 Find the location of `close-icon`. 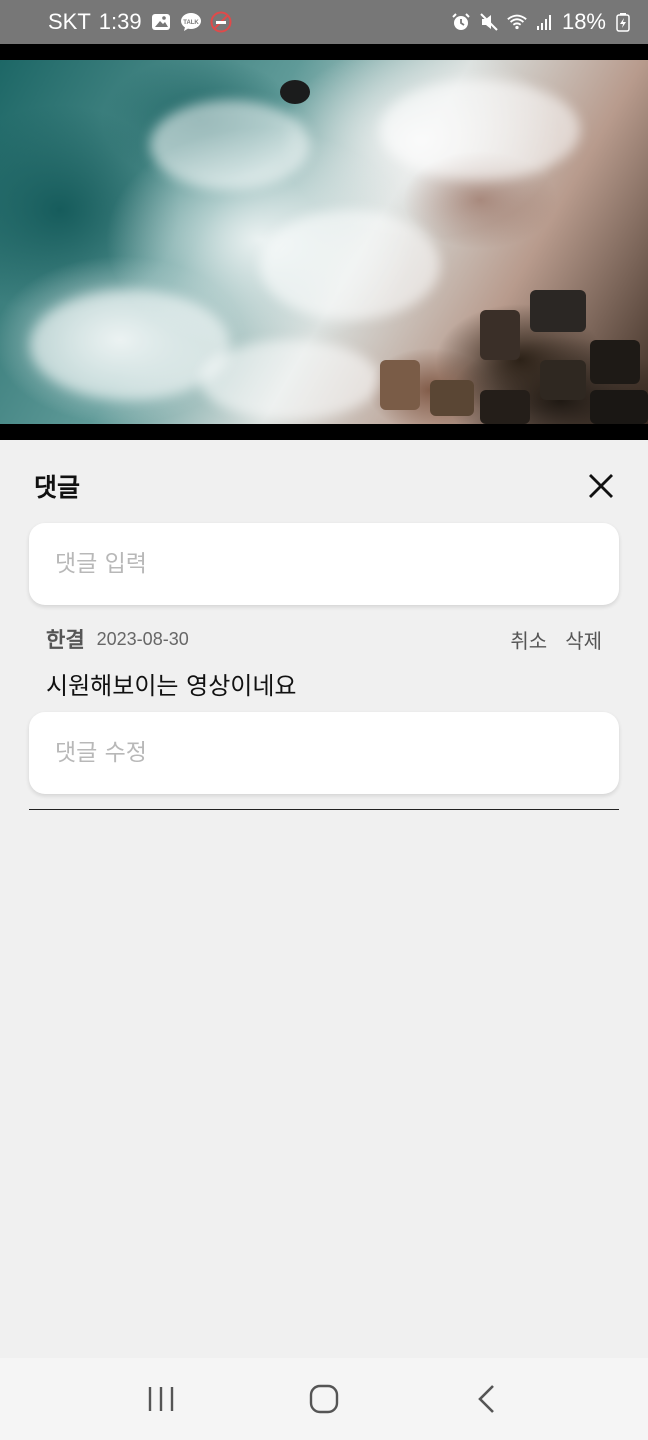

close-icon is located at coordinates (601, 486).